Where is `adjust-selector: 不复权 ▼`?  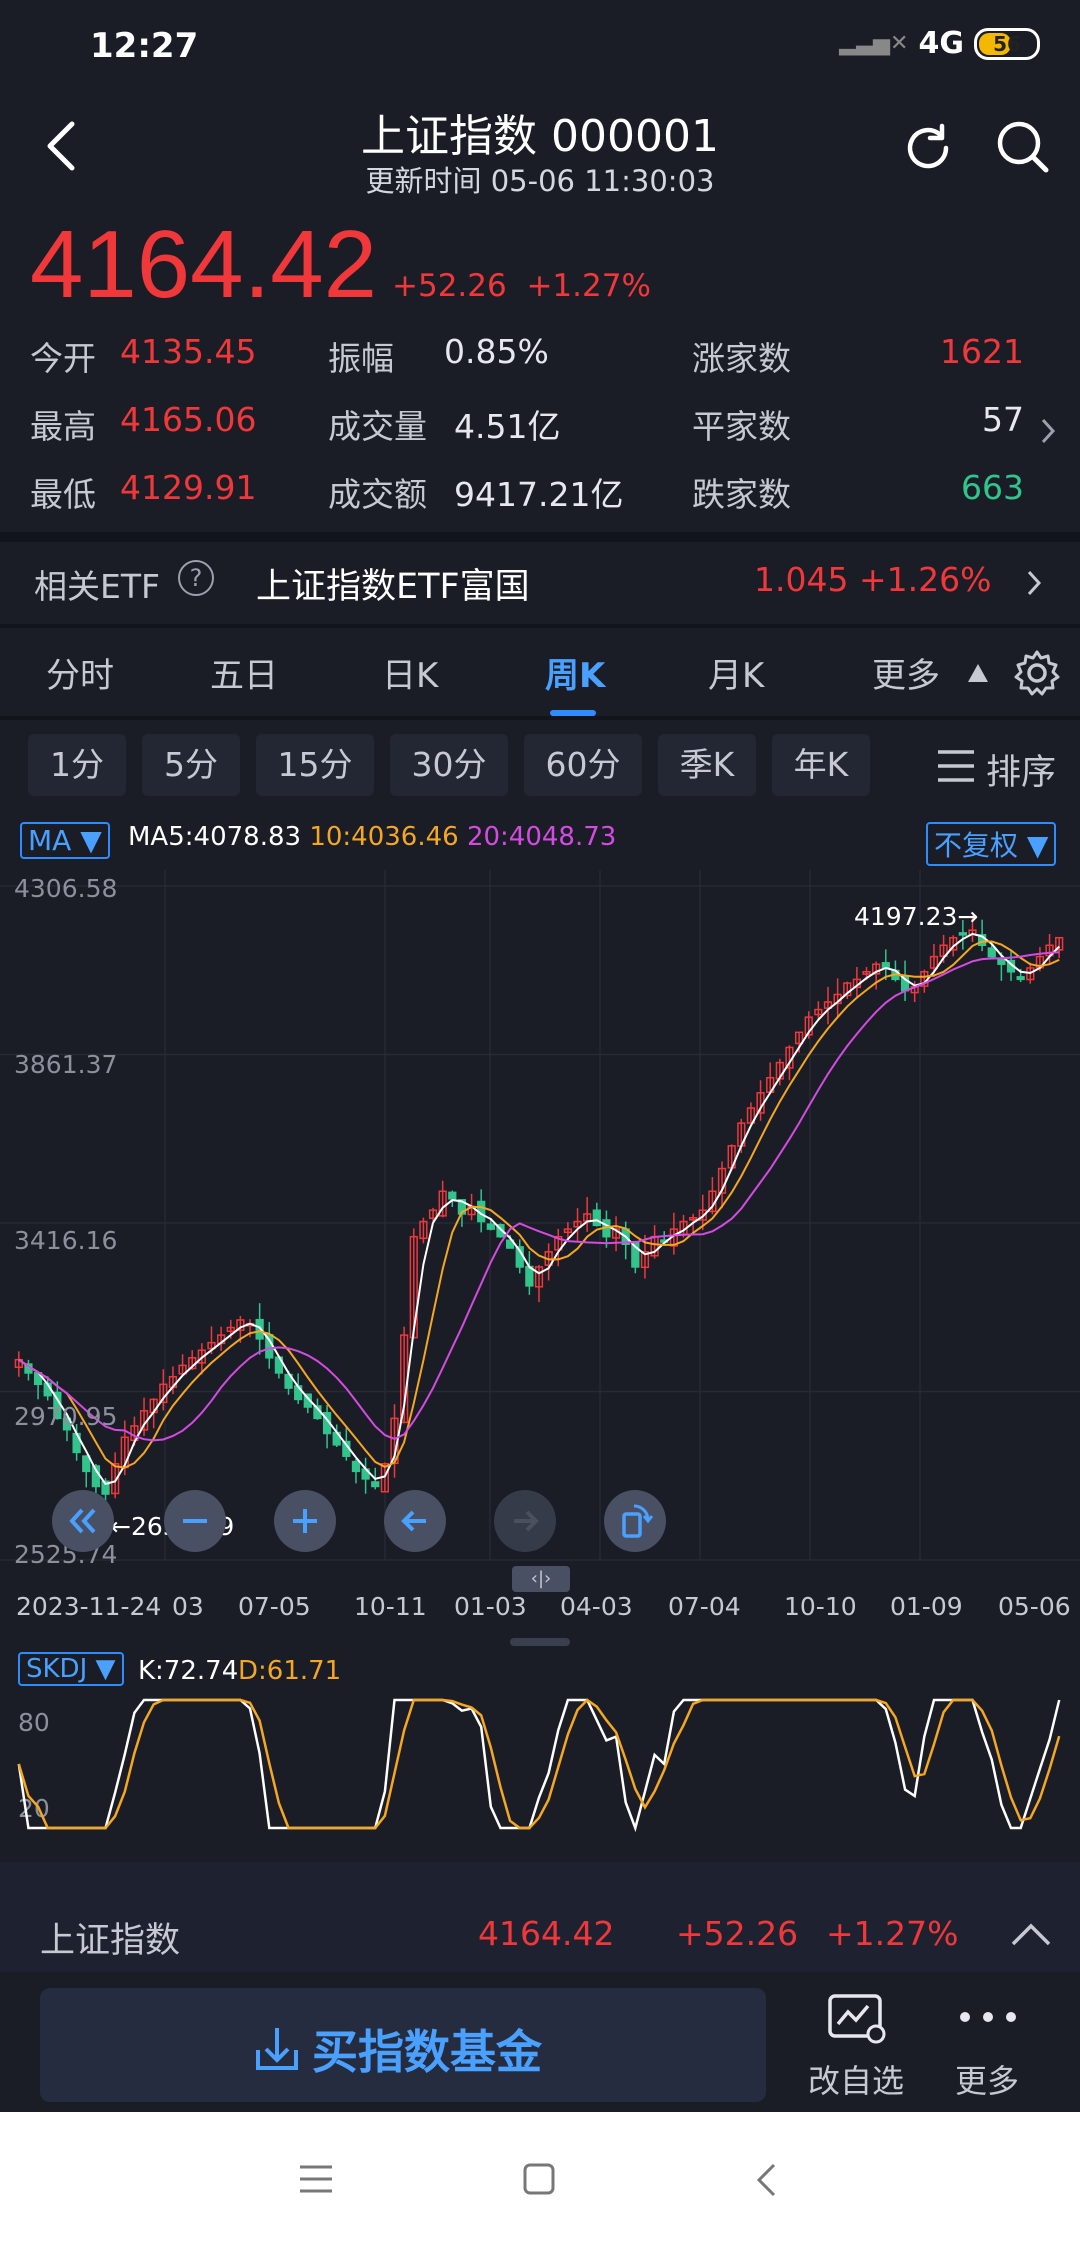
adjust-selector: 不复权 ▼ is located at coordinates (991, 844).